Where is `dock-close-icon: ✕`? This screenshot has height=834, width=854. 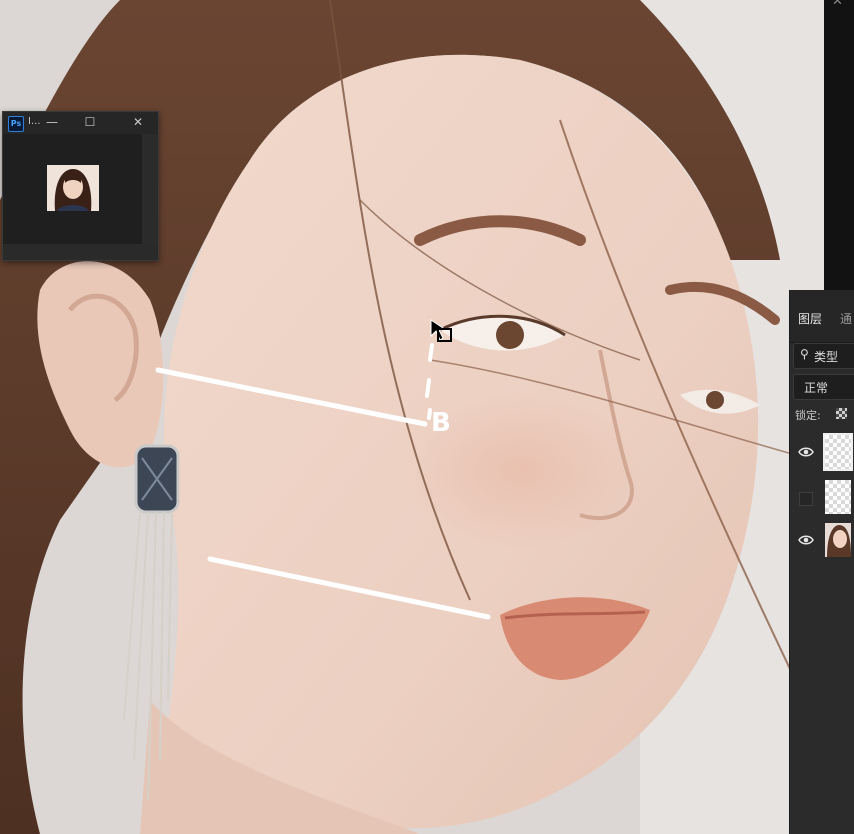 dock-close-icon: ✕ is located at coordinates (837, 4).